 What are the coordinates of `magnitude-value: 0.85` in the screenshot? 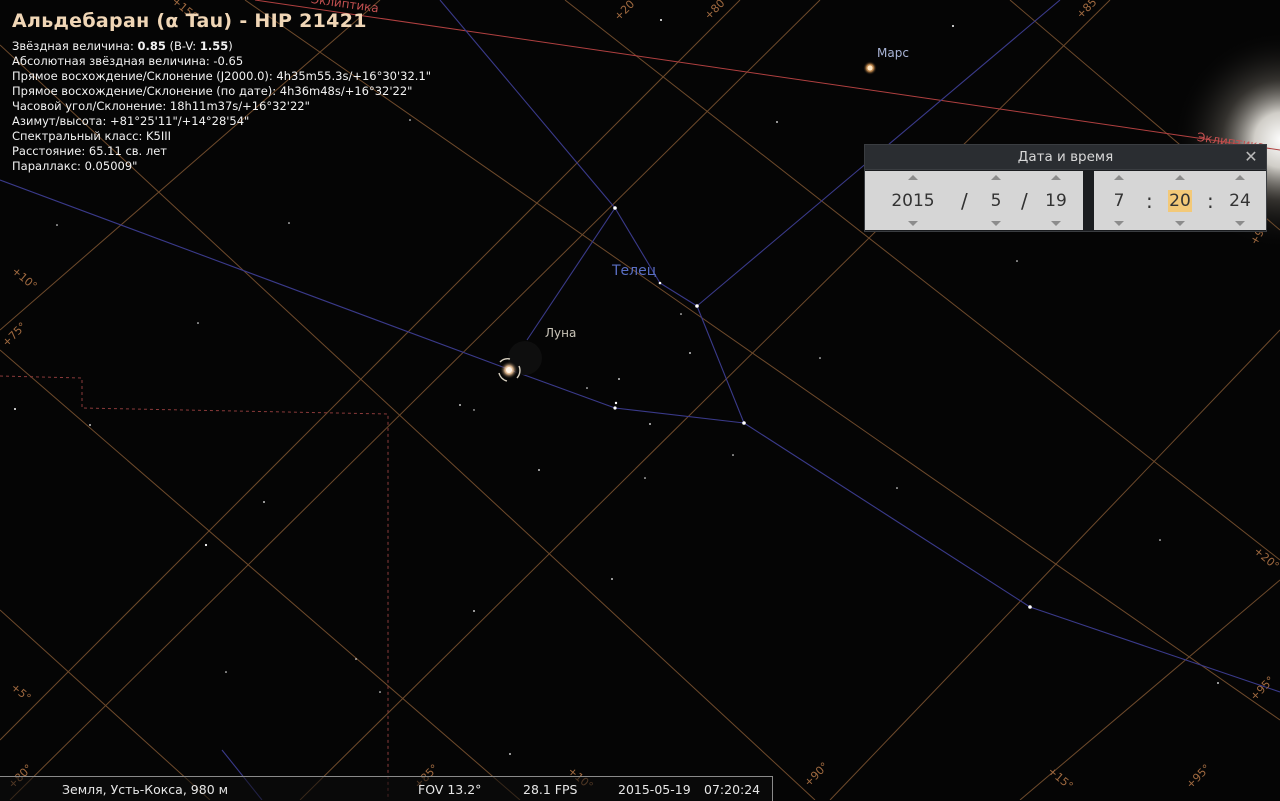 It's located at (151, 46).